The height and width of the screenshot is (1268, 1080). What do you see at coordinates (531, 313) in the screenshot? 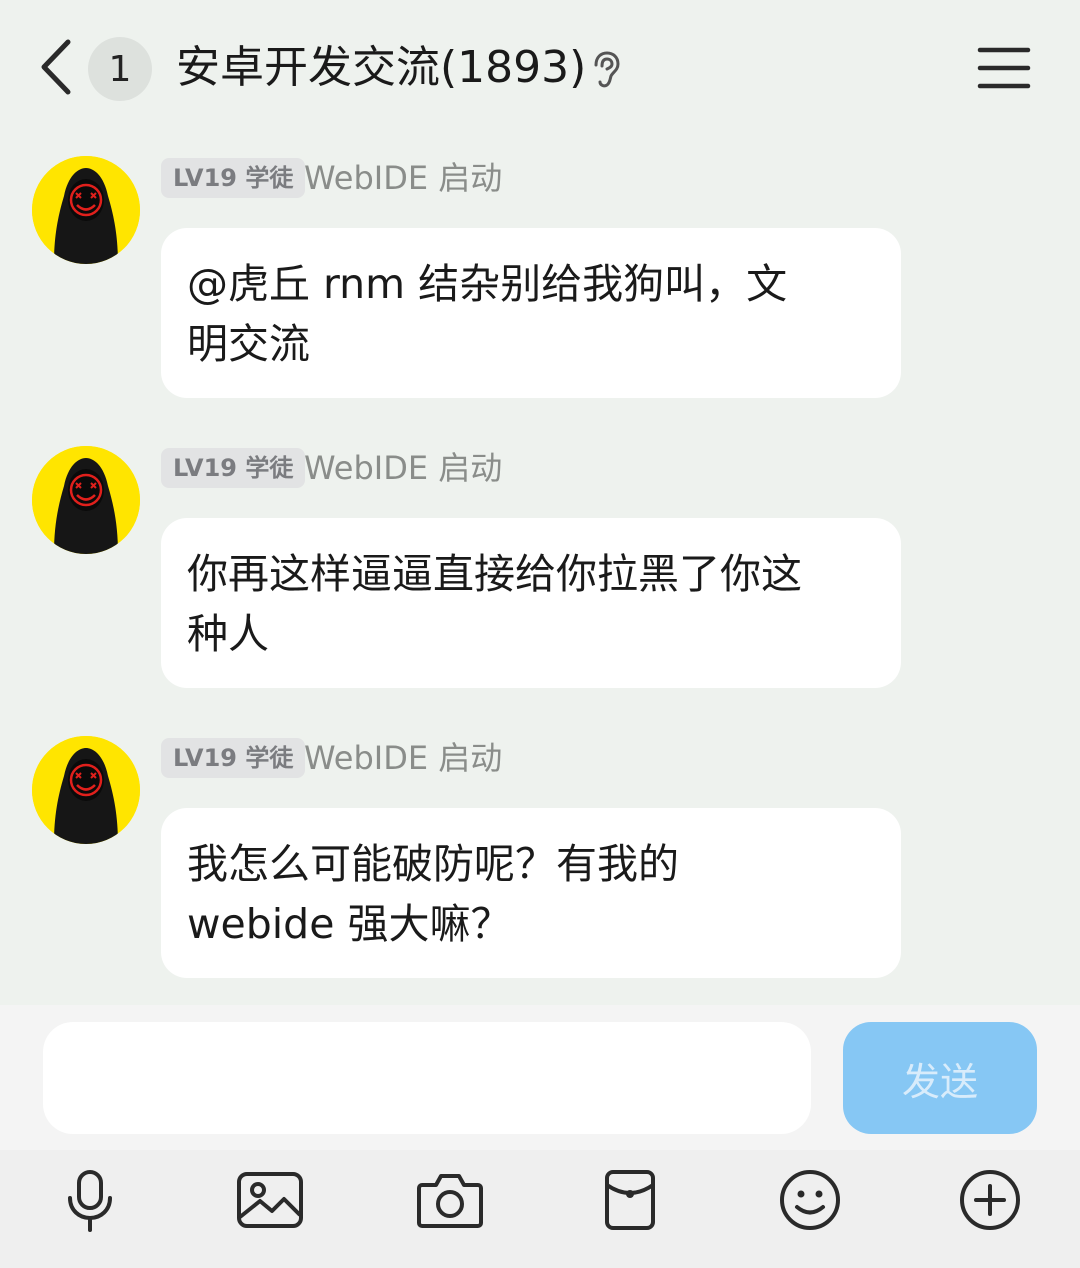
I see `message-bubble: @虎丘 rnm 结杂别给我狗叫，文 明交流` at bounding box center [531, 313].